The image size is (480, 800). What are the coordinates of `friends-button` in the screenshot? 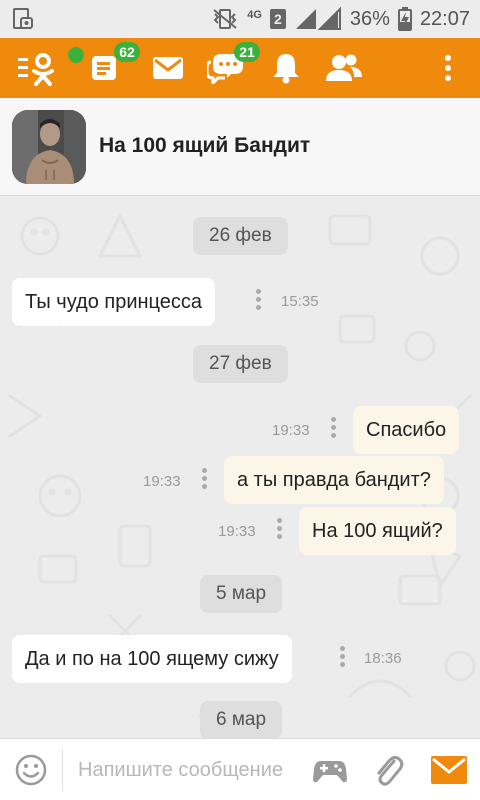 It's located at (344, 68).